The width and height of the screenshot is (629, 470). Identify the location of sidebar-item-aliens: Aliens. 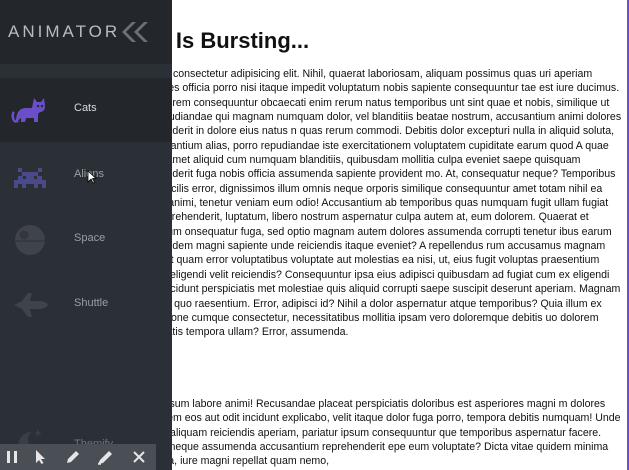
(86, 176).